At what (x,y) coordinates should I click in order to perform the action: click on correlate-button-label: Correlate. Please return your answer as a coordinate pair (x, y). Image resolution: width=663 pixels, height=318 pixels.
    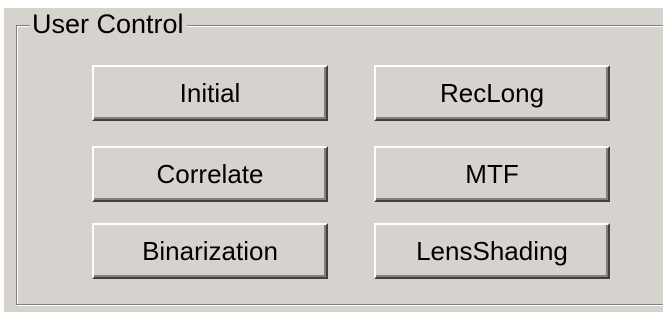
    Looking at the image, I should click on (210, 173).